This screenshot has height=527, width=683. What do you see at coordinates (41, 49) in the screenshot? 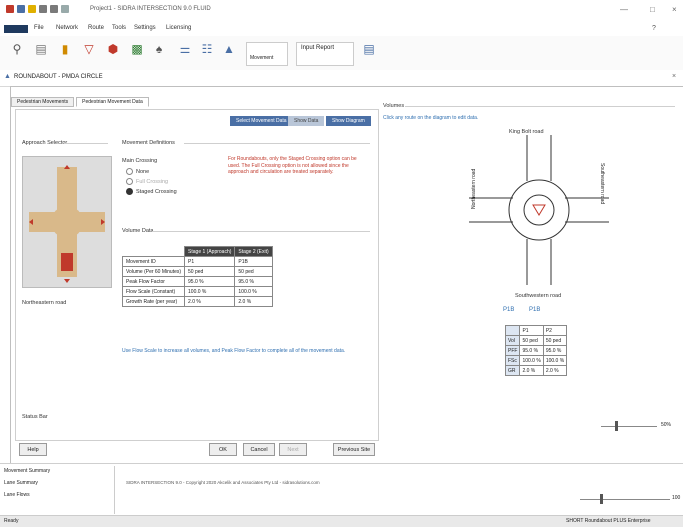
I see `site-icon: ▤` at bounding box center [41, 49].